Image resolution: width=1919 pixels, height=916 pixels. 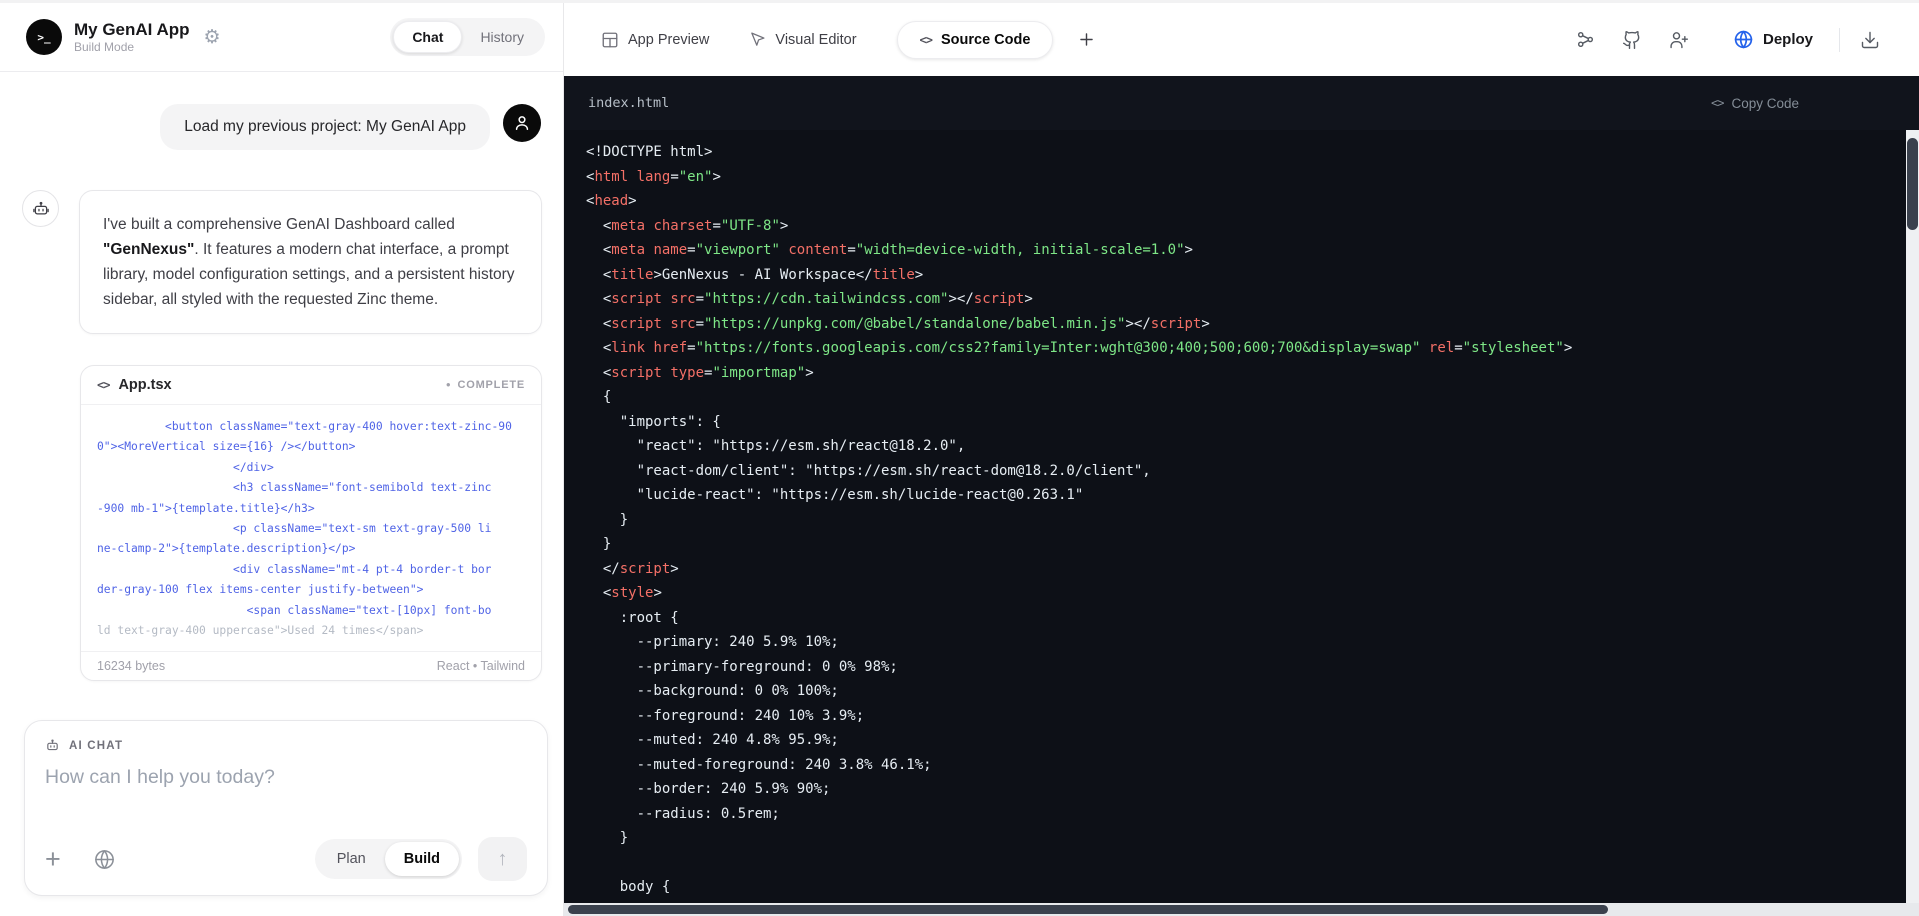 I want to click on code-line: </script>, so click(x=632, y=568).